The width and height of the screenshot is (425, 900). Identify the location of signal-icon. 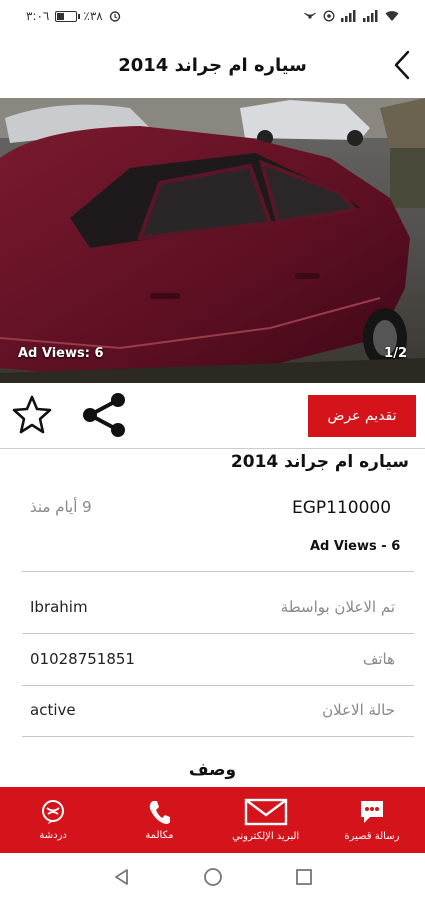
(348, 16).